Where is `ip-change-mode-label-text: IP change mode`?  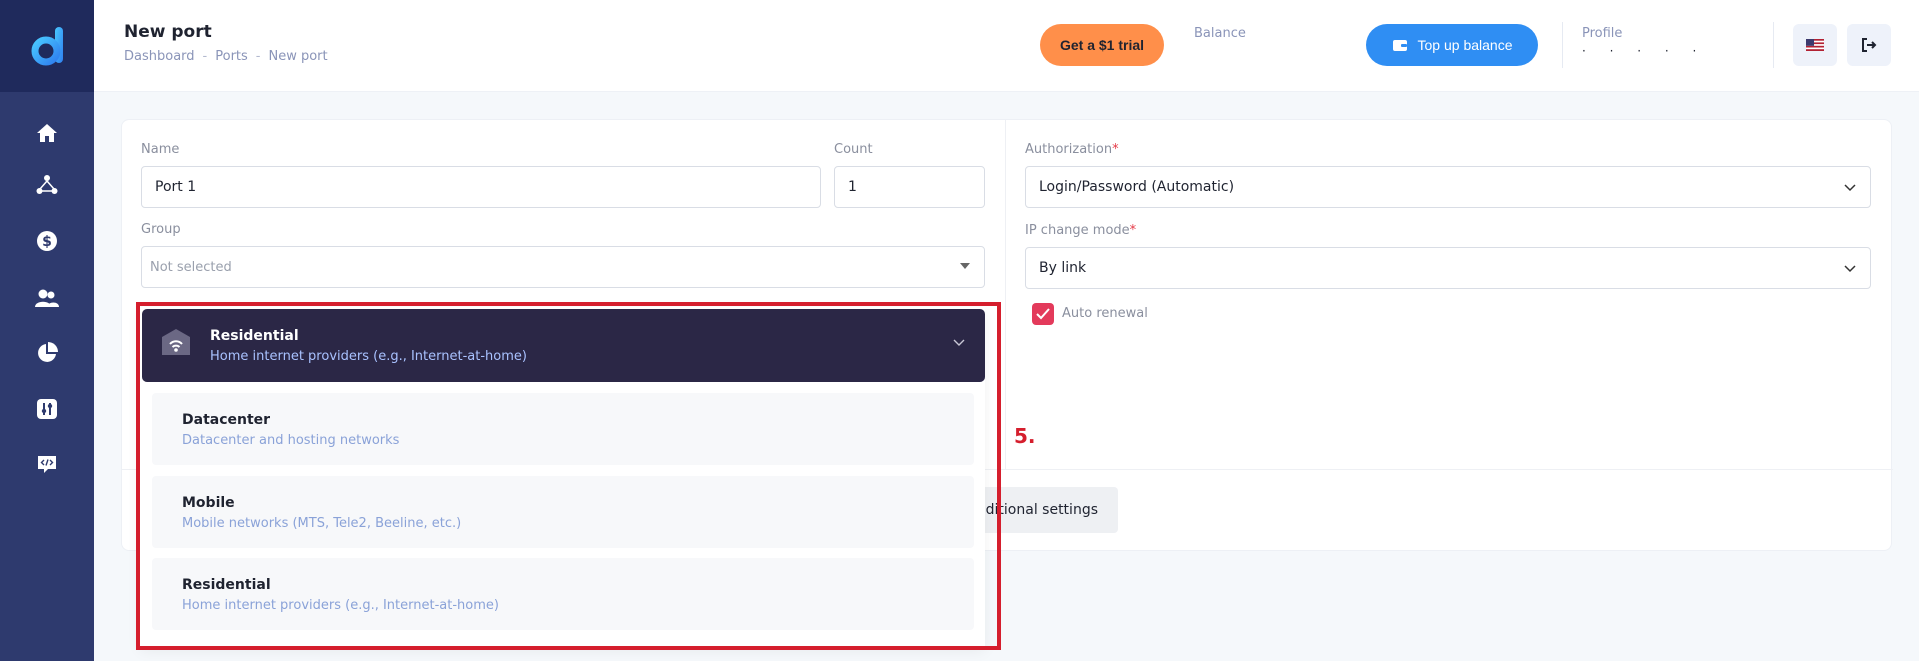 ip-change-mode-label-text: IP change mode is located at coordinates (1077, 230).